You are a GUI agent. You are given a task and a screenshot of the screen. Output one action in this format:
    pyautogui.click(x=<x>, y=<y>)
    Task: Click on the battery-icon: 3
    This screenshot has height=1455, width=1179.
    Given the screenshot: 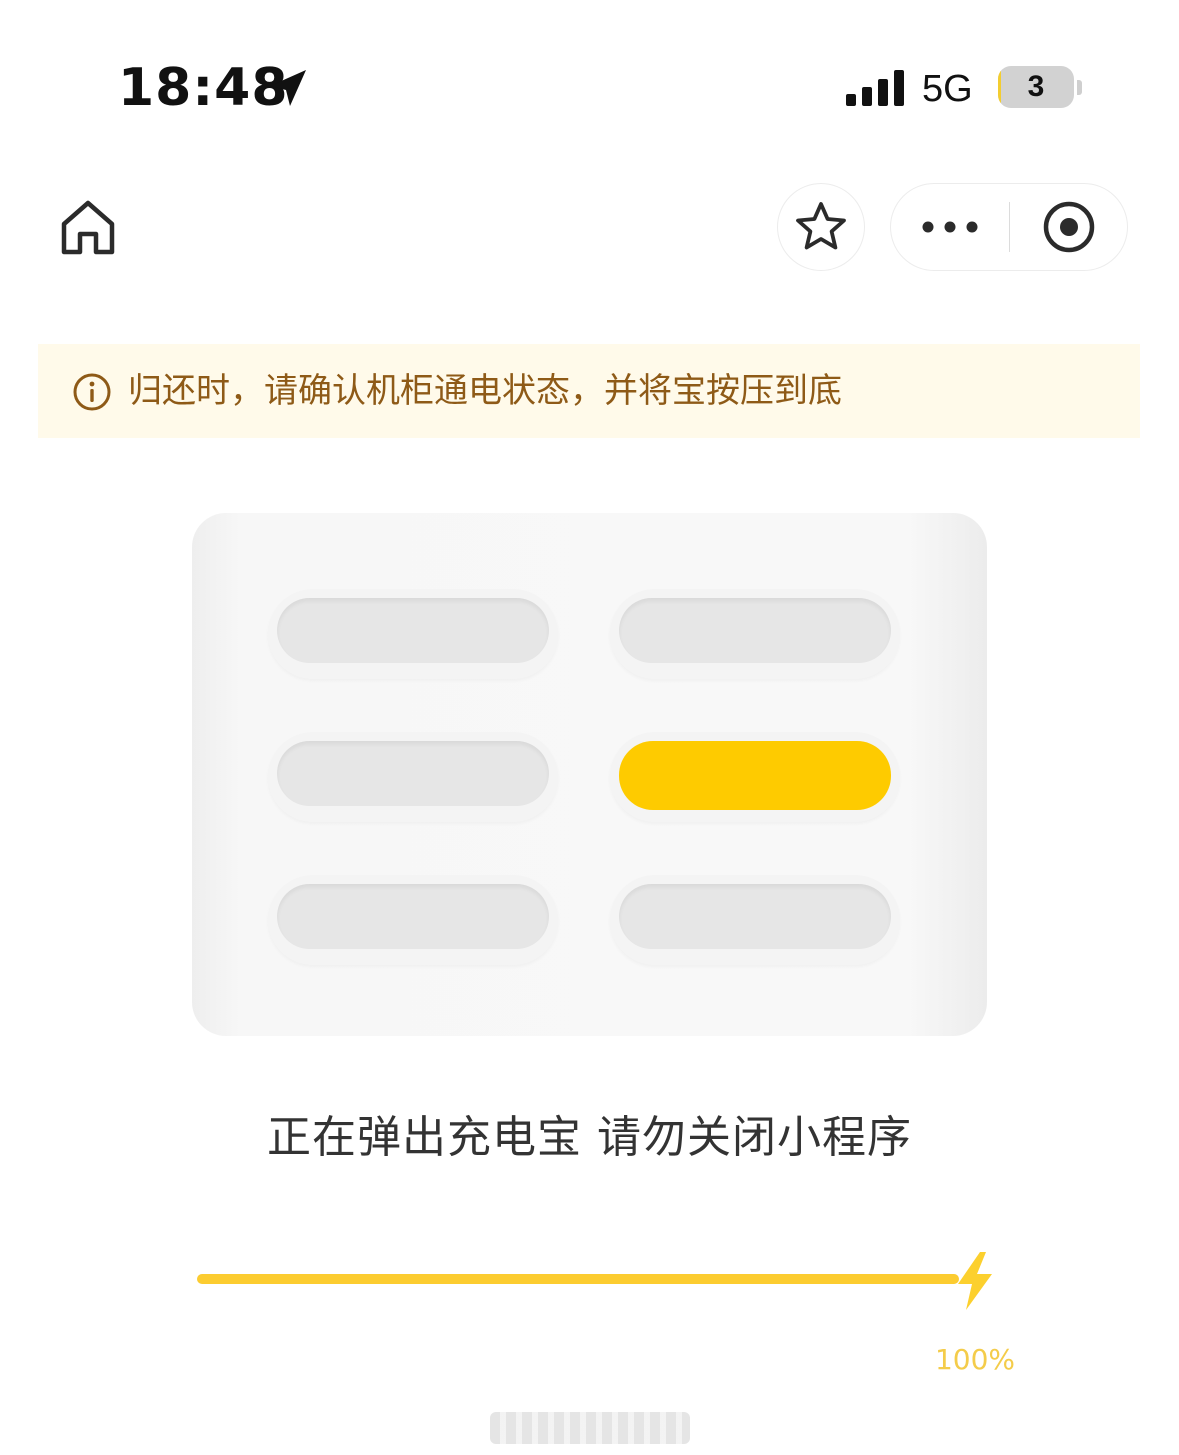 What is the action you would take?
    pyautogui.click(x=1036, y=87)
    